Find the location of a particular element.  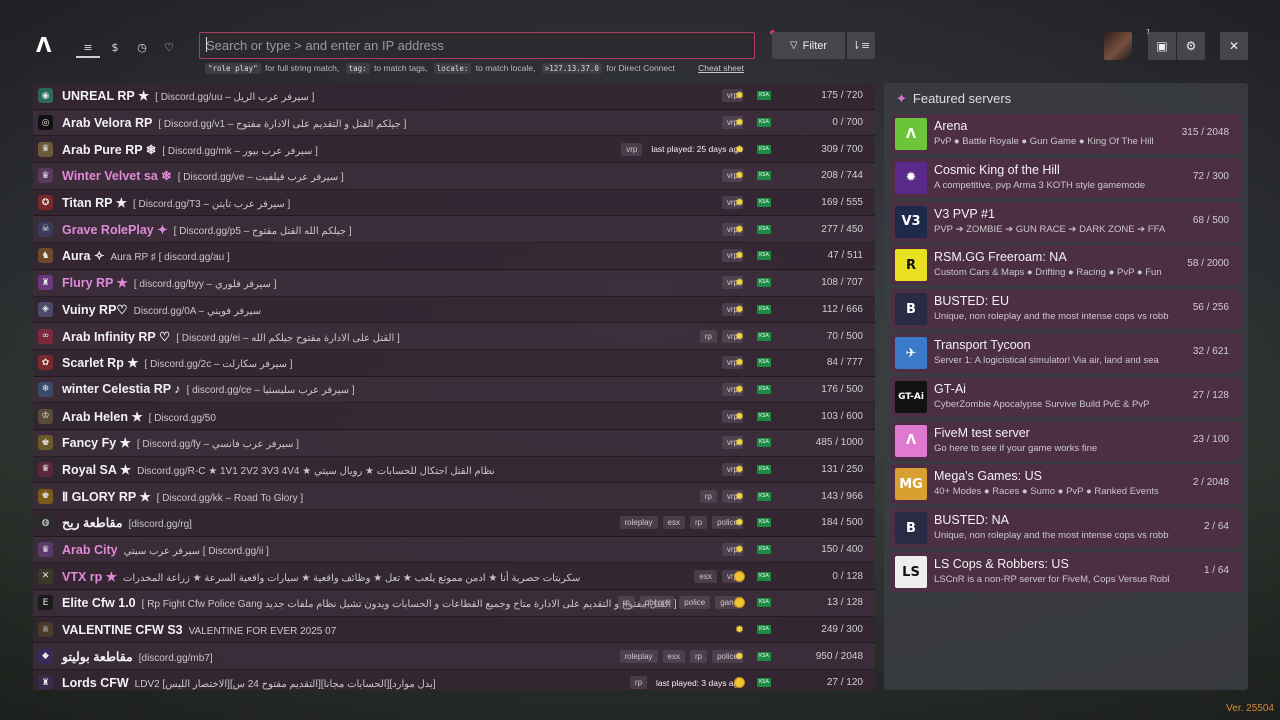

server-icon: ♔ is located at coordinates (45, 416).